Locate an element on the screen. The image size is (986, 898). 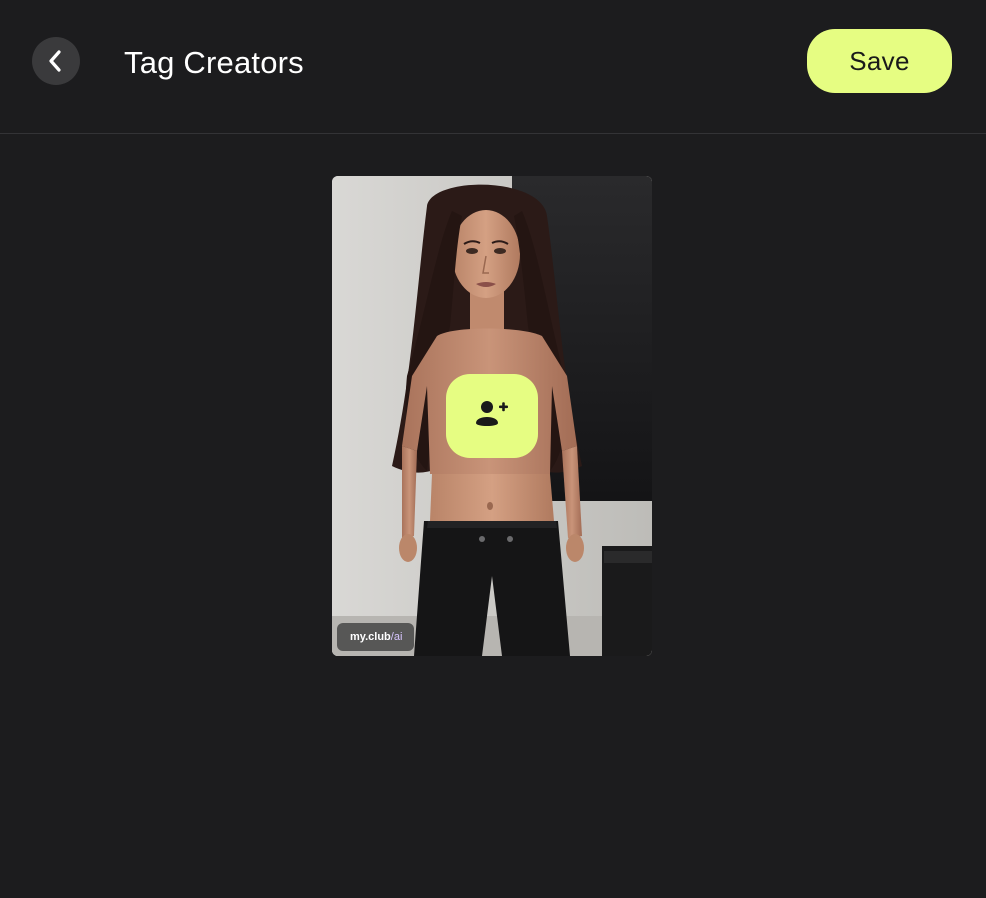
add-person-icon is located at coordinates (492, 416).